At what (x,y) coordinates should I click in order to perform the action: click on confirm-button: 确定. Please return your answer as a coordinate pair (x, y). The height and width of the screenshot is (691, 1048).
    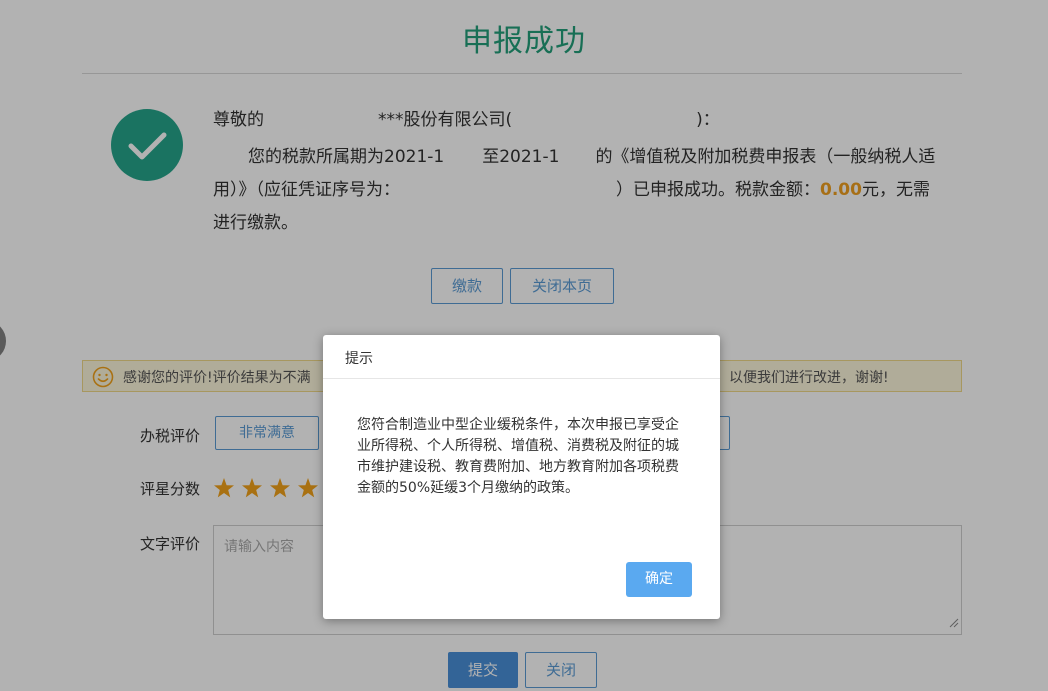
    Looking at the image, I should click on (659, 579).